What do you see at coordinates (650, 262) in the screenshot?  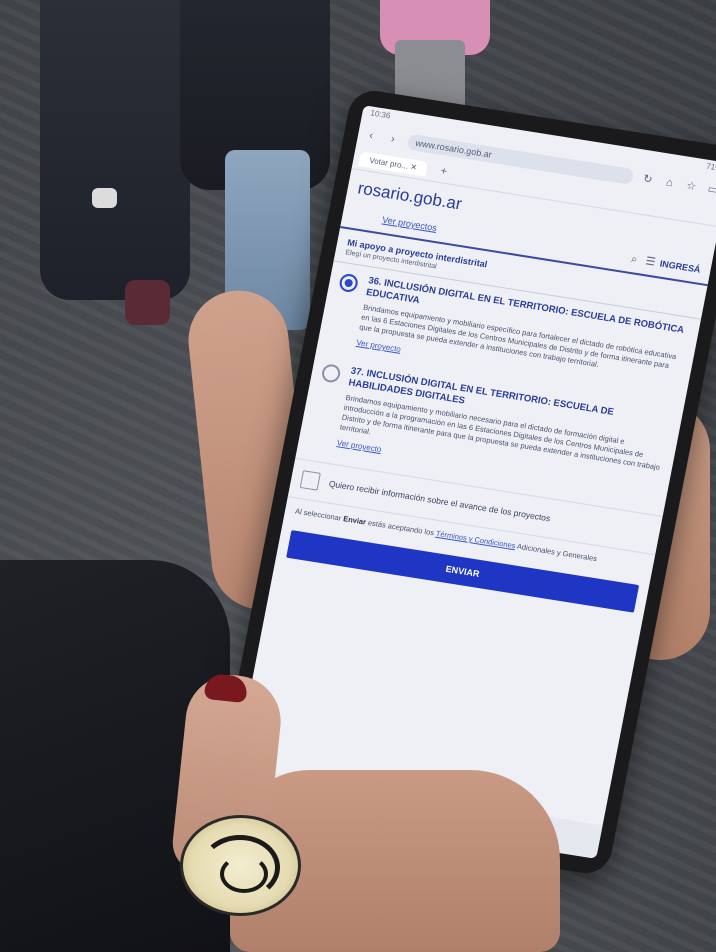 I see `menu-icon: ☰` at bounding box center [650, 262].